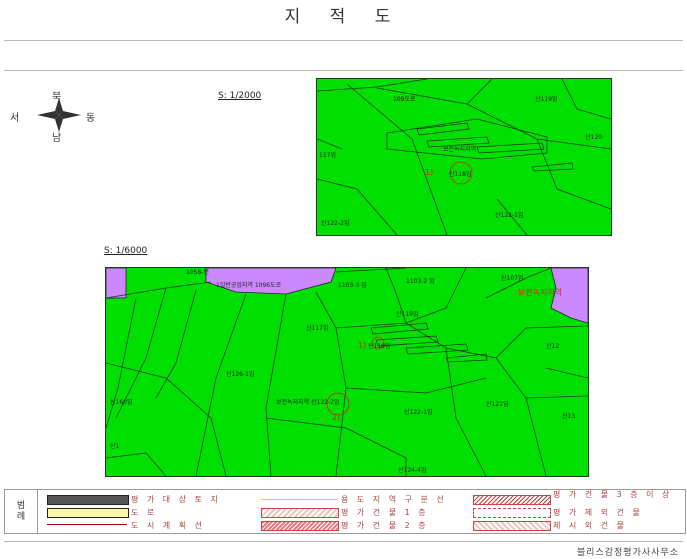  What do you see at coordinates (627, 553) in the screenshot?
I see `footer-office-name: 블리스감정평가사사무소` at bounding box center [627, 553].